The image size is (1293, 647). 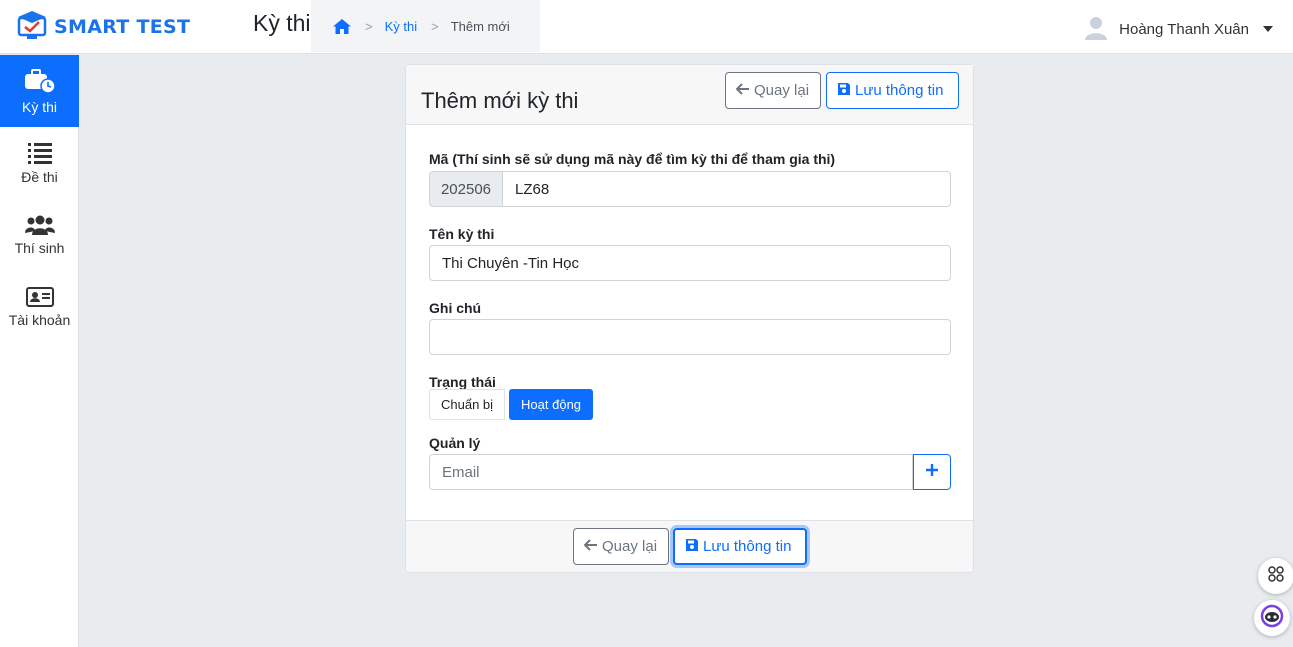 I want to click on sidebar-item-tests: Đề thi, so click(x=39, y=163).